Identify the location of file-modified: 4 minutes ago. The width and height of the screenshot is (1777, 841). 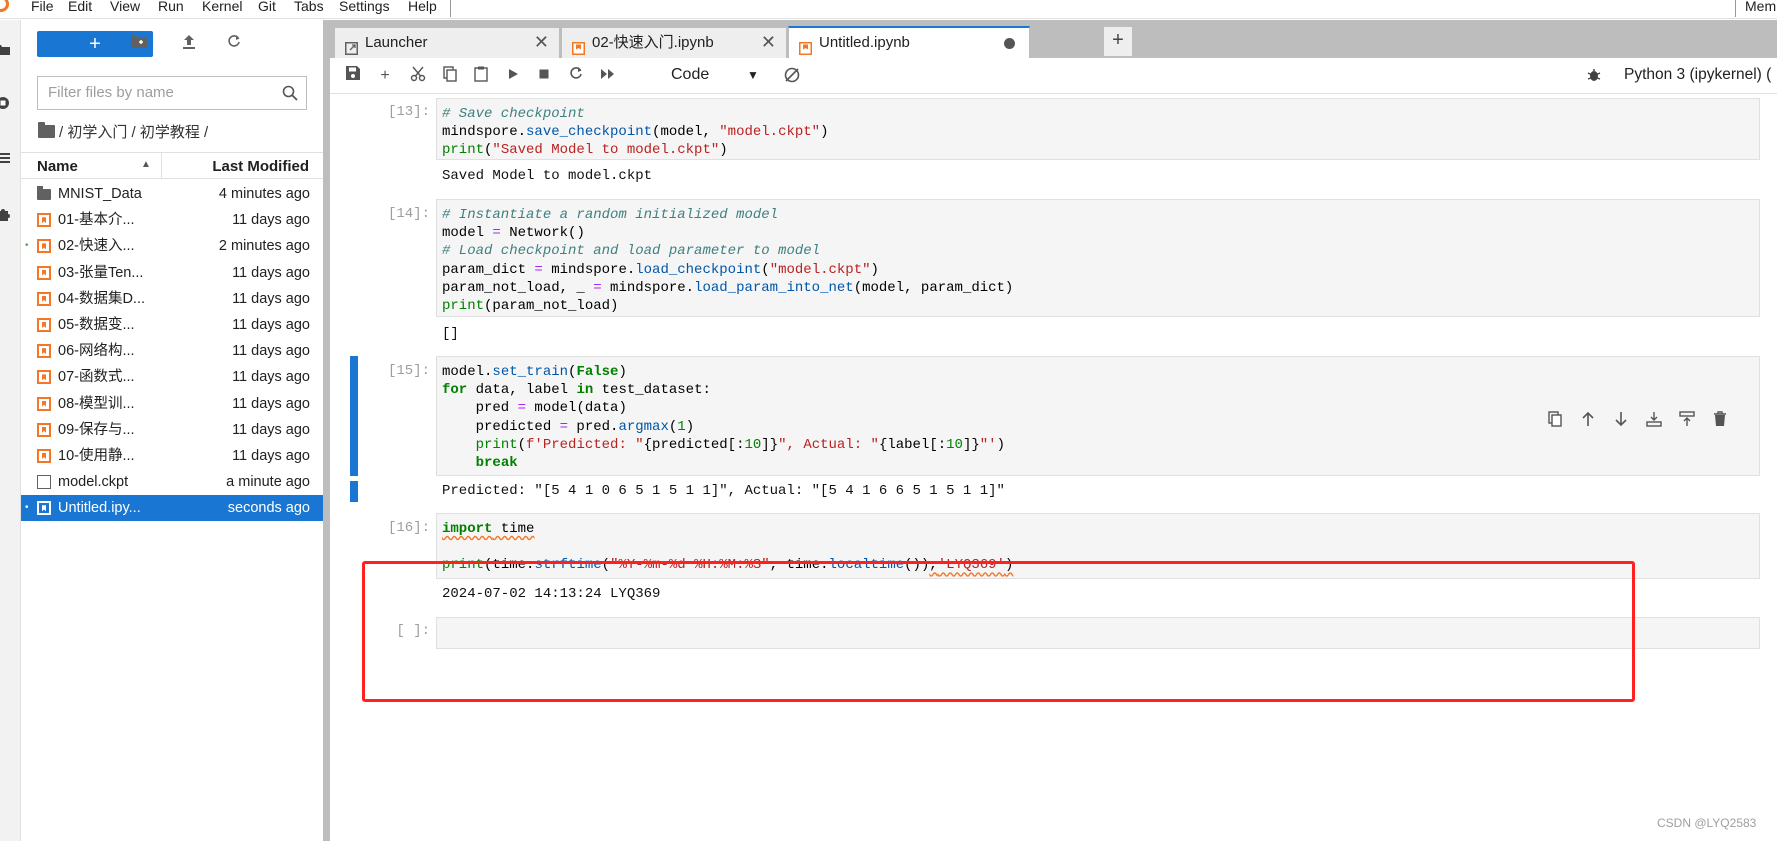
(264, 194).